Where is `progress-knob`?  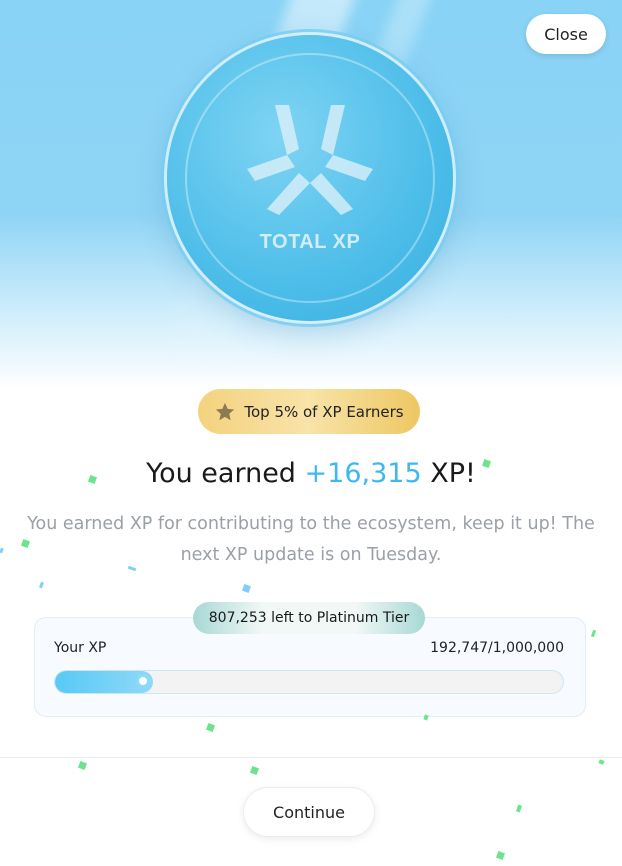
progress-knob is located at coordinates (142, 681).